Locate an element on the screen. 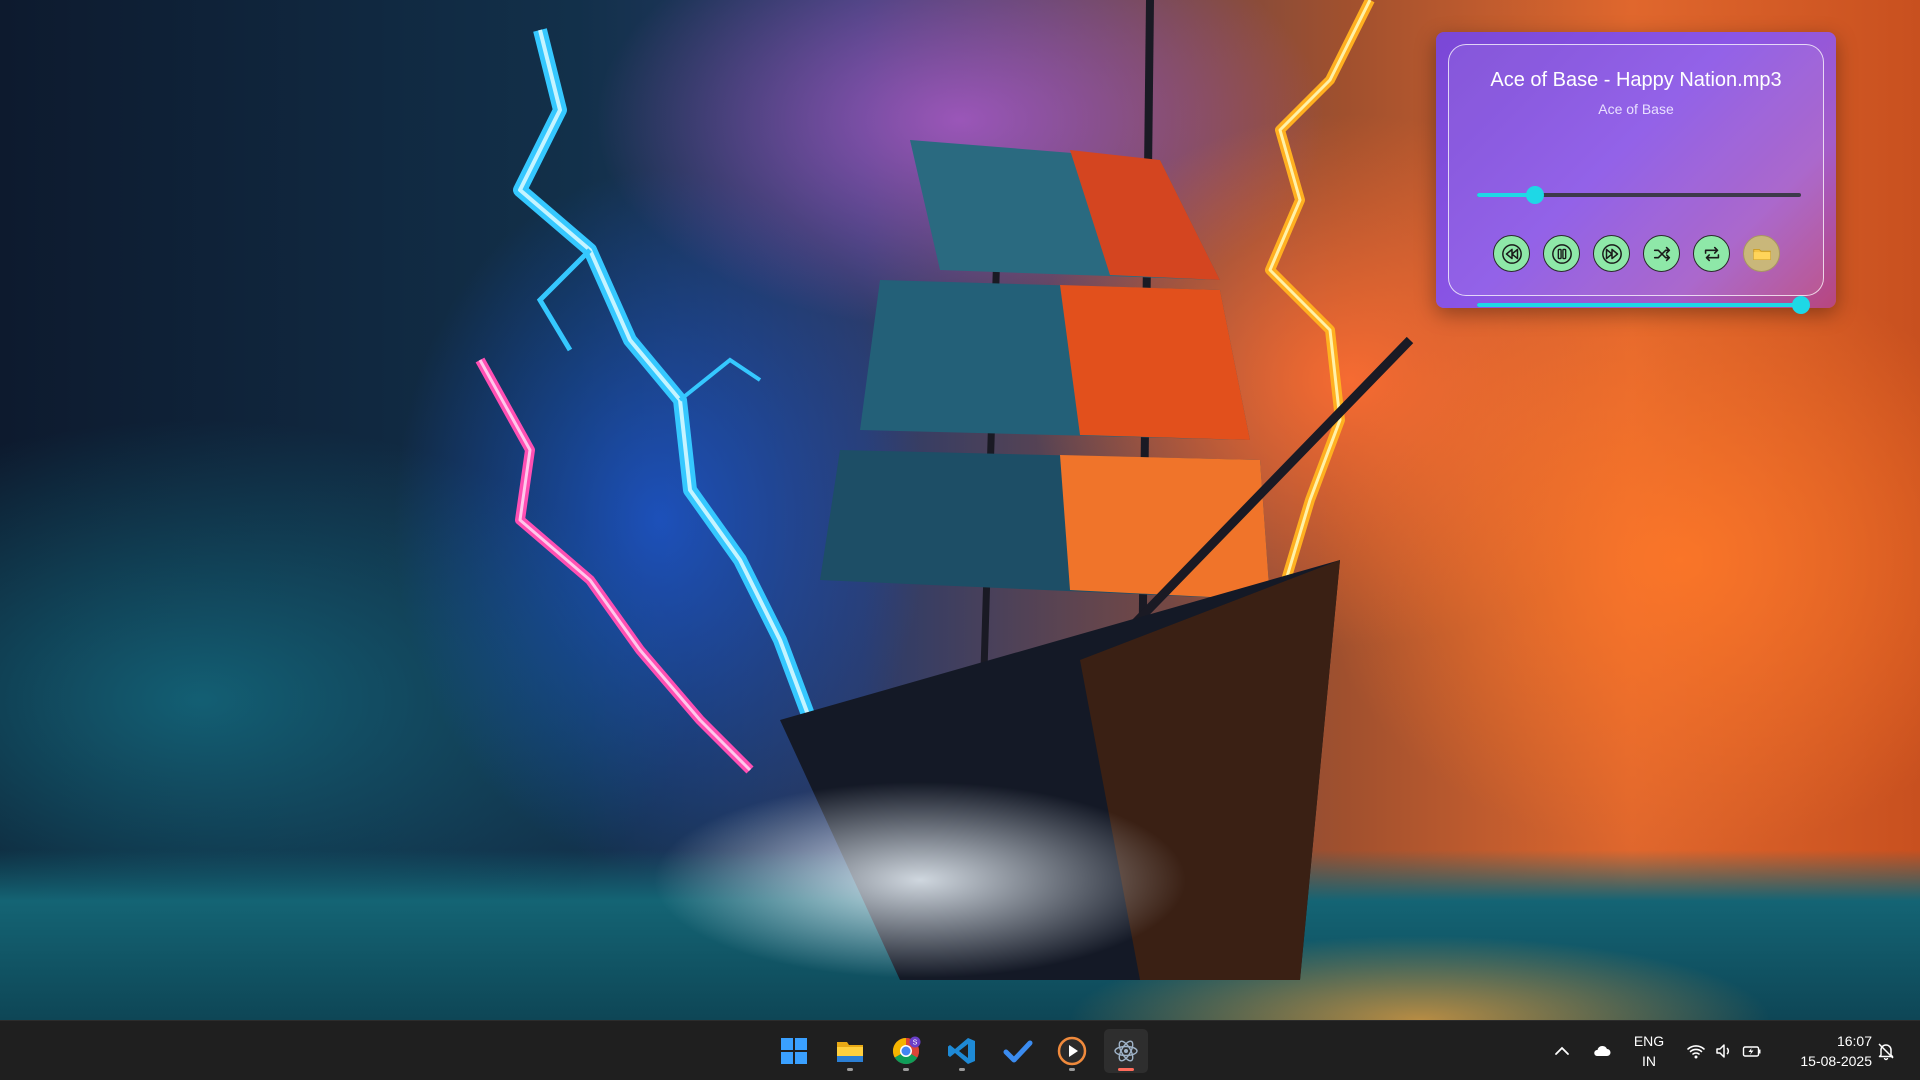 The image size is (1920, 1080). taskbar-electron-app is located at coordinates (1126, 1051).